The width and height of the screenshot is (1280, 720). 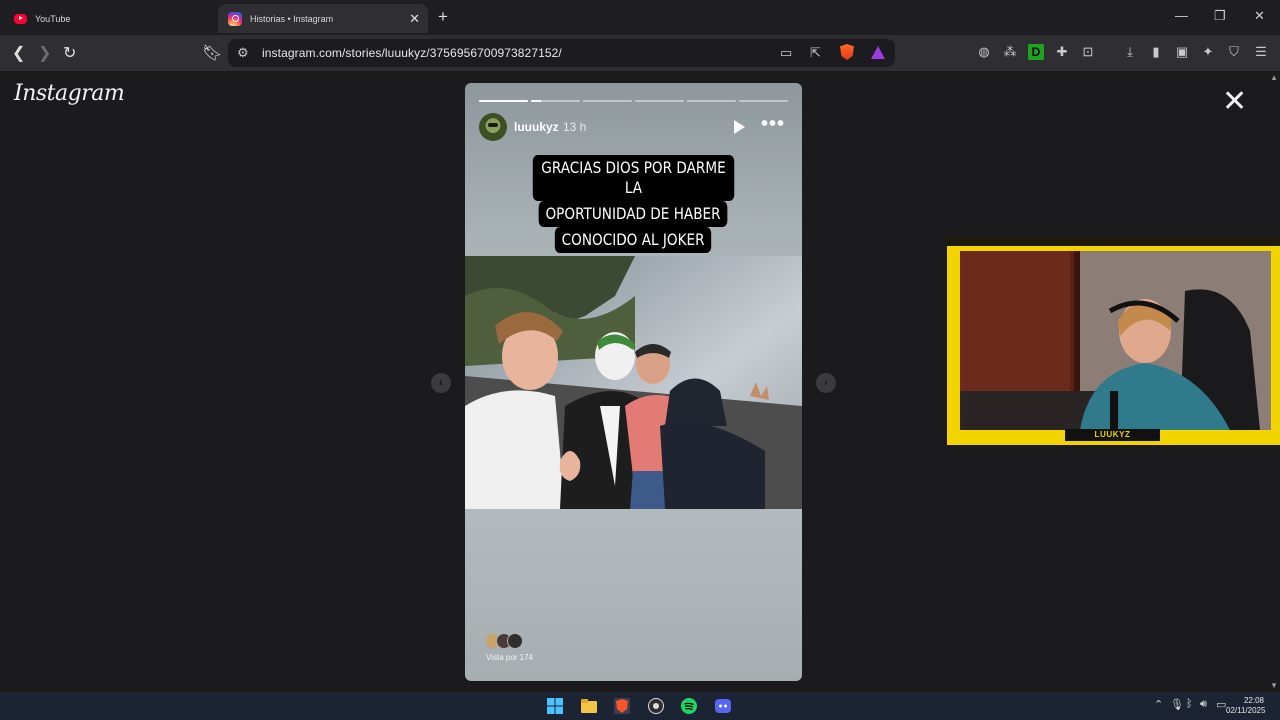 What do you see at coordinates (633, 214) in the screenshot?
I see `caption-line: OPORTUNIDAD DE HABER` at bounding box center [633, 214].